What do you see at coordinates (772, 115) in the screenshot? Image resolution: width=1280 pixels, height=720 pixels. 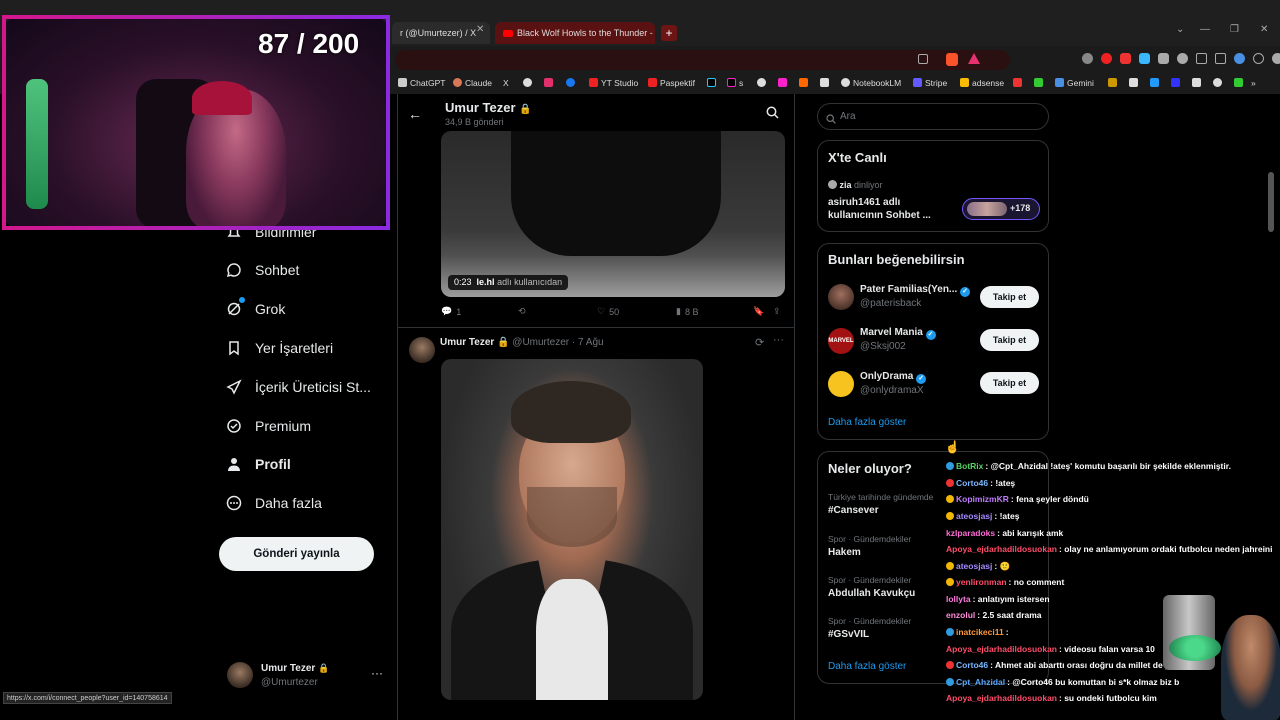 I see `search-icon` at bounding box center [772, 115].